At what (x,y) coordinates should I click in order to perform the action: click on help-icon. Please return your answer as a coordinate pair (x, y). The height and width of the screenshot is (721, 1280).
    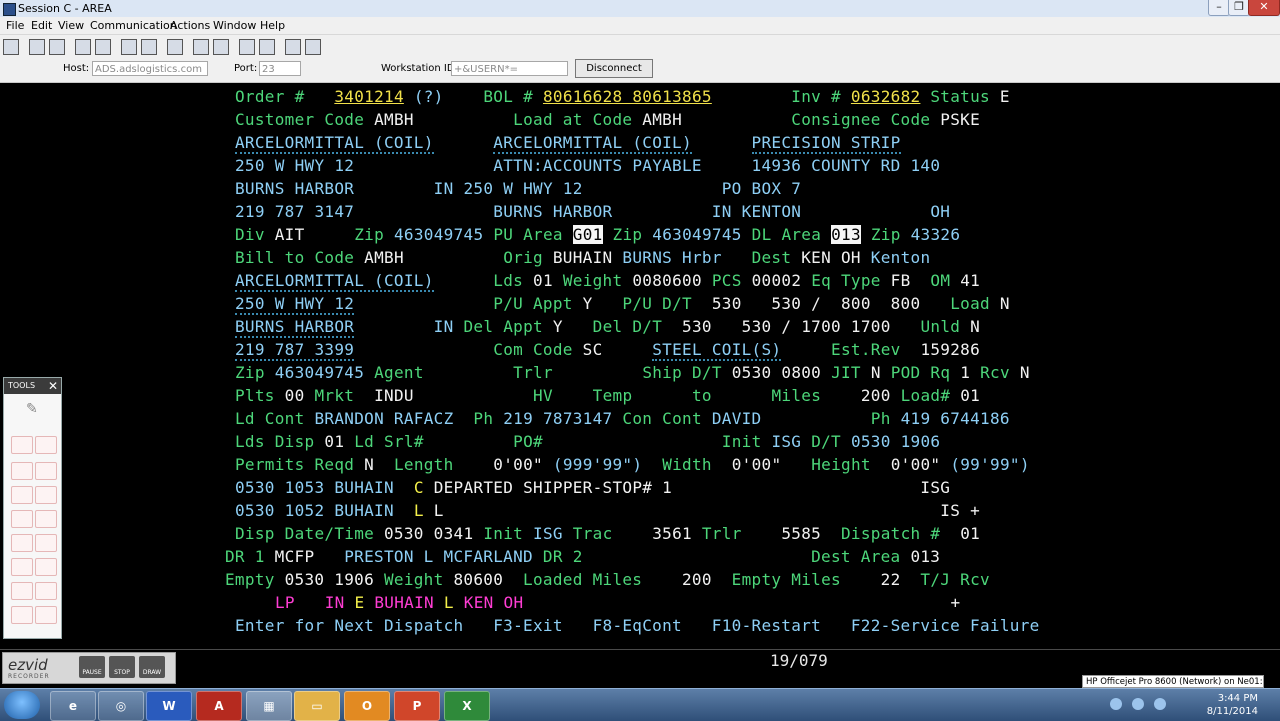
    Looking at the image, I should click on (313, 47).